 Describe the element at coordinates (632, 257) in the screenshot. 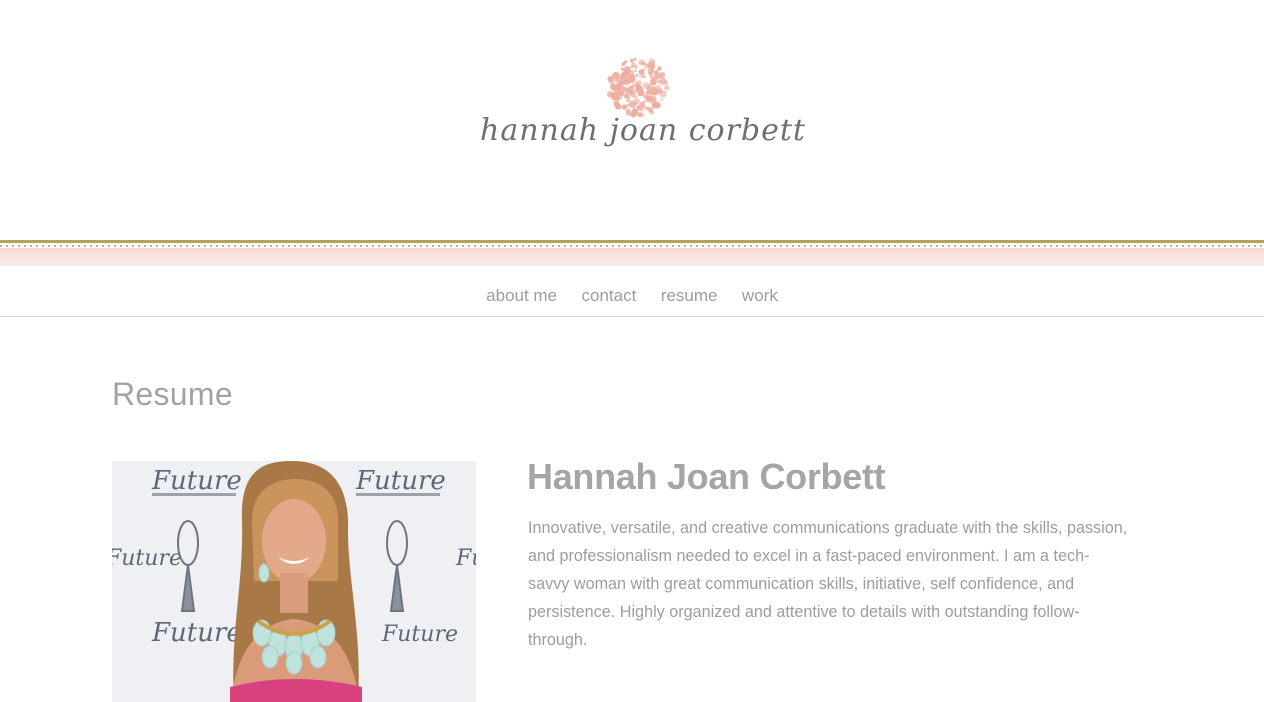

I see `watercolor-strip` at that location.